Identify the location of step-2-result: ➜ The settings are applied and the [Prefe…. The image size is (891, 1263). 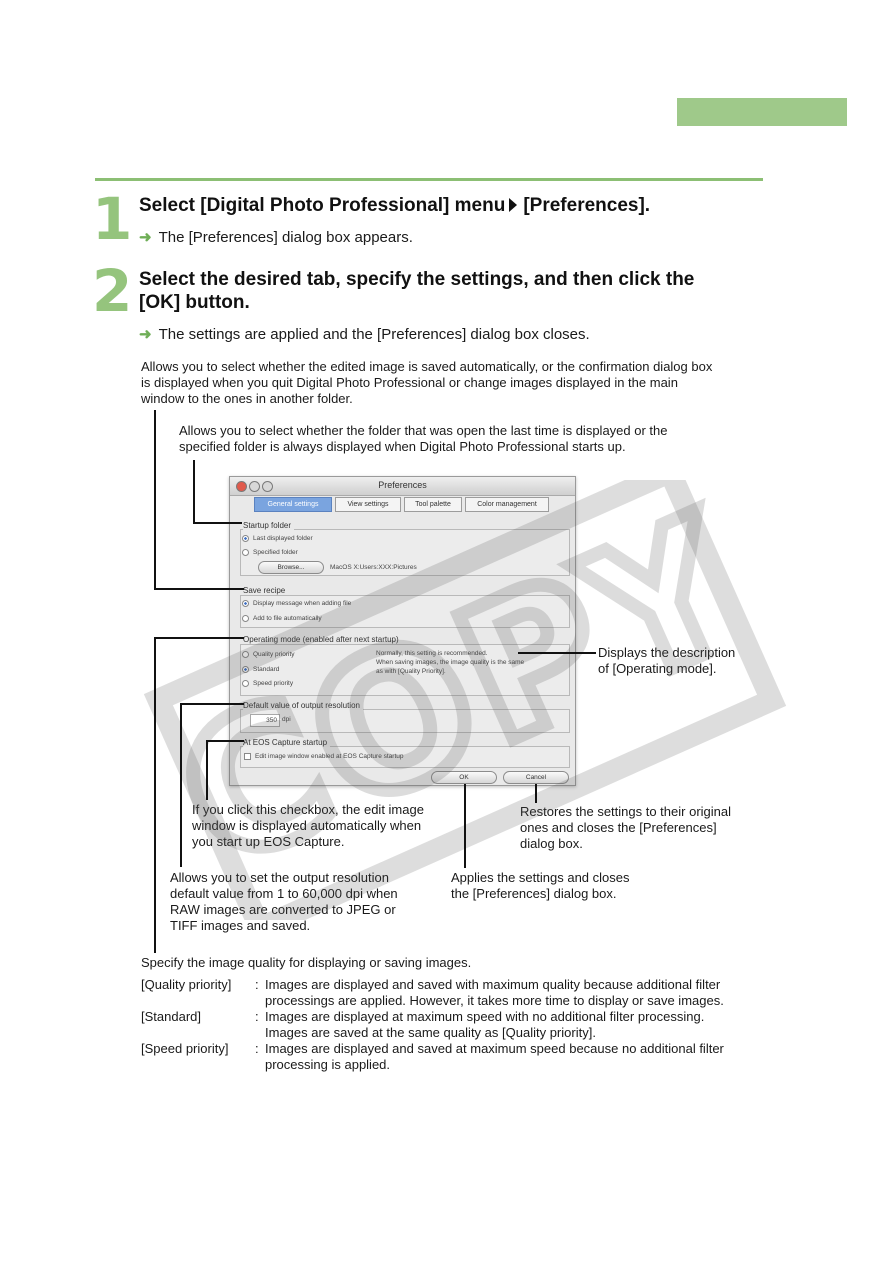
(364, 335).